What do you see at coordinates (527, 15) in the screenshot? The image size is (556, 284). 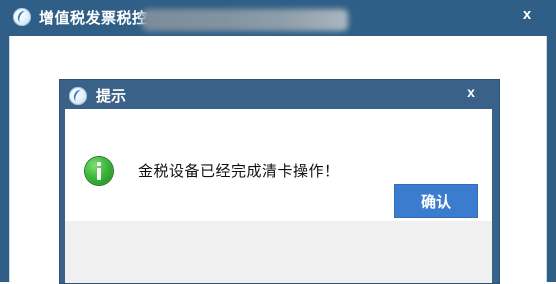 I see `main-close-button: x` at bounding box center [527, 15].